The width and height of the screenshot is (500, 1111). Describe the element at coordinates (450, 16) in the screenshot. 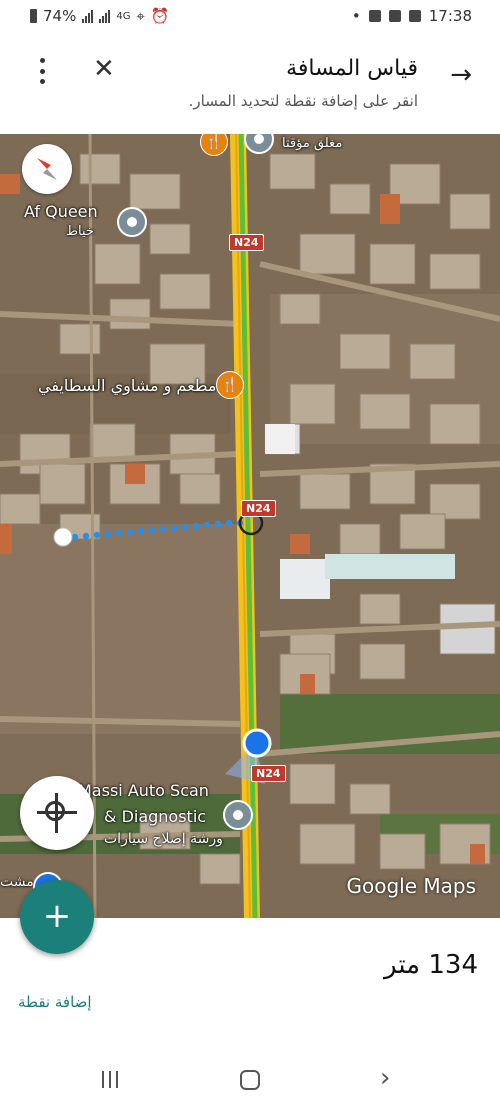

I see `clock: 17:38` at that location.